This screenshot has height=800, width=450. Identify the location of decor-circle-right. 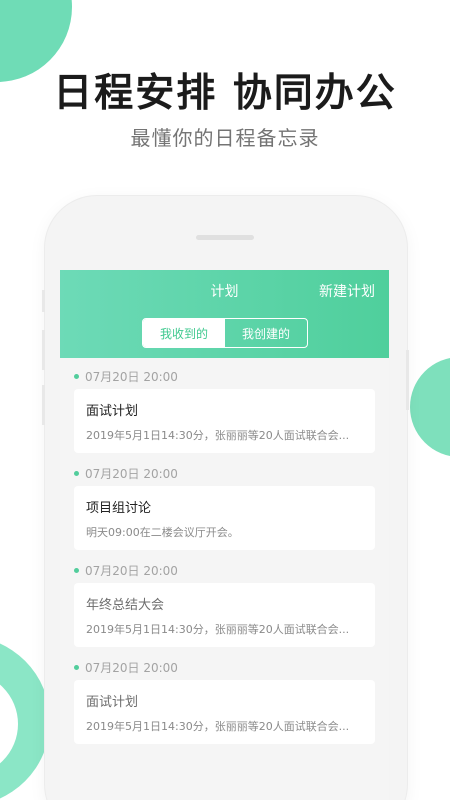
(430, 407).